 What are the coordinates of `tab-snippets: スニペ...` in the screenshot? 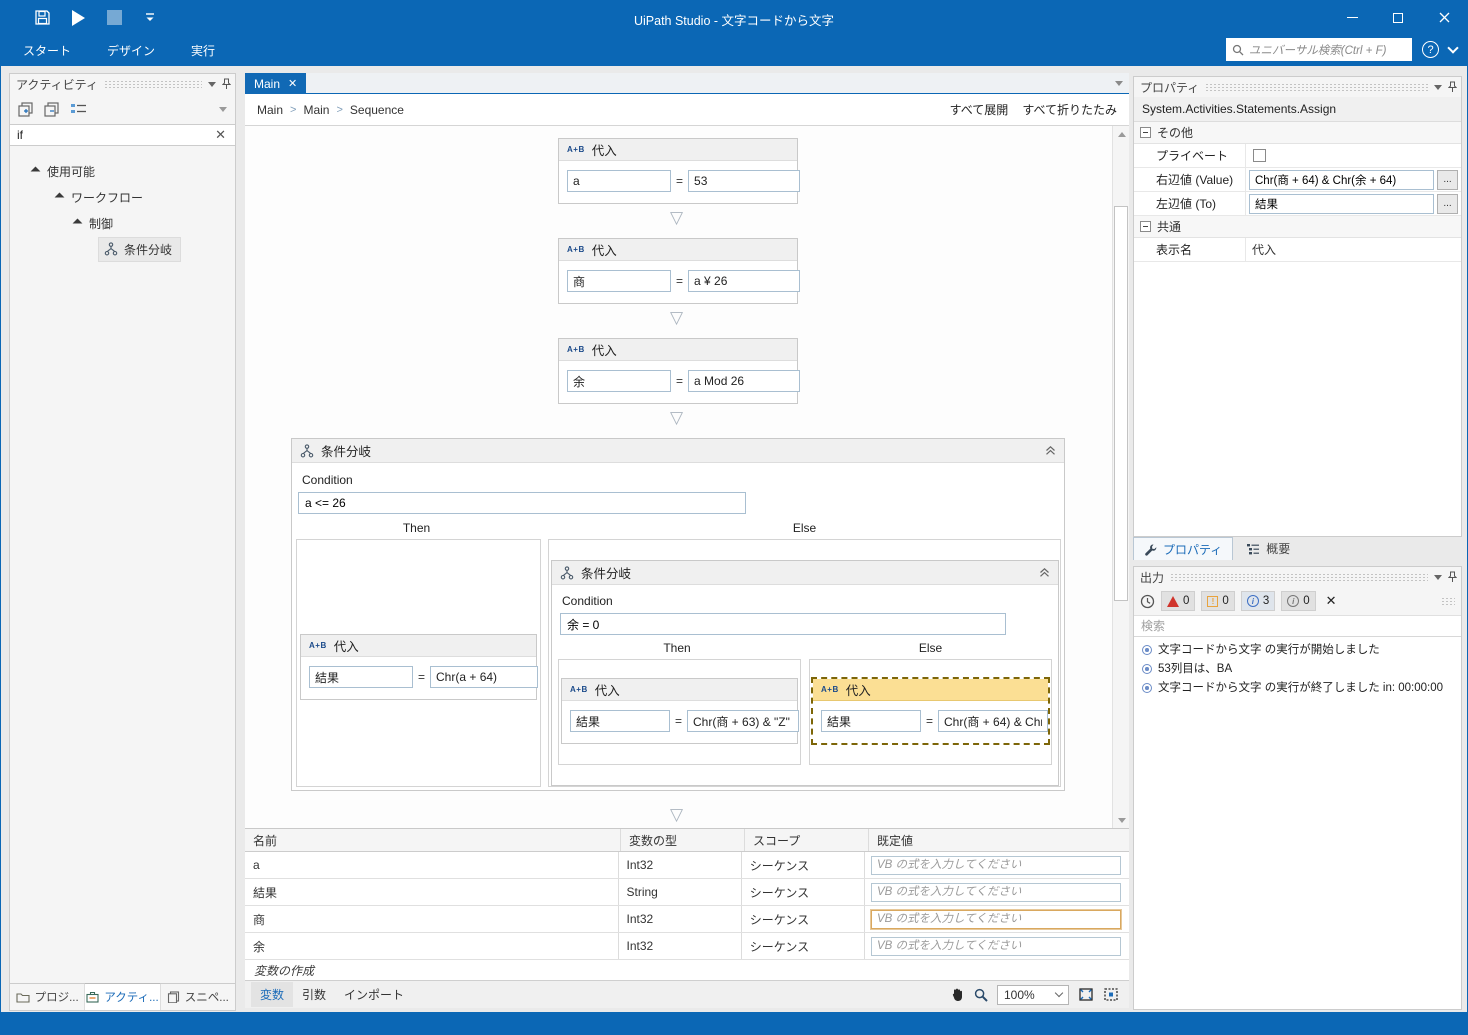 It's located at (198, 997).